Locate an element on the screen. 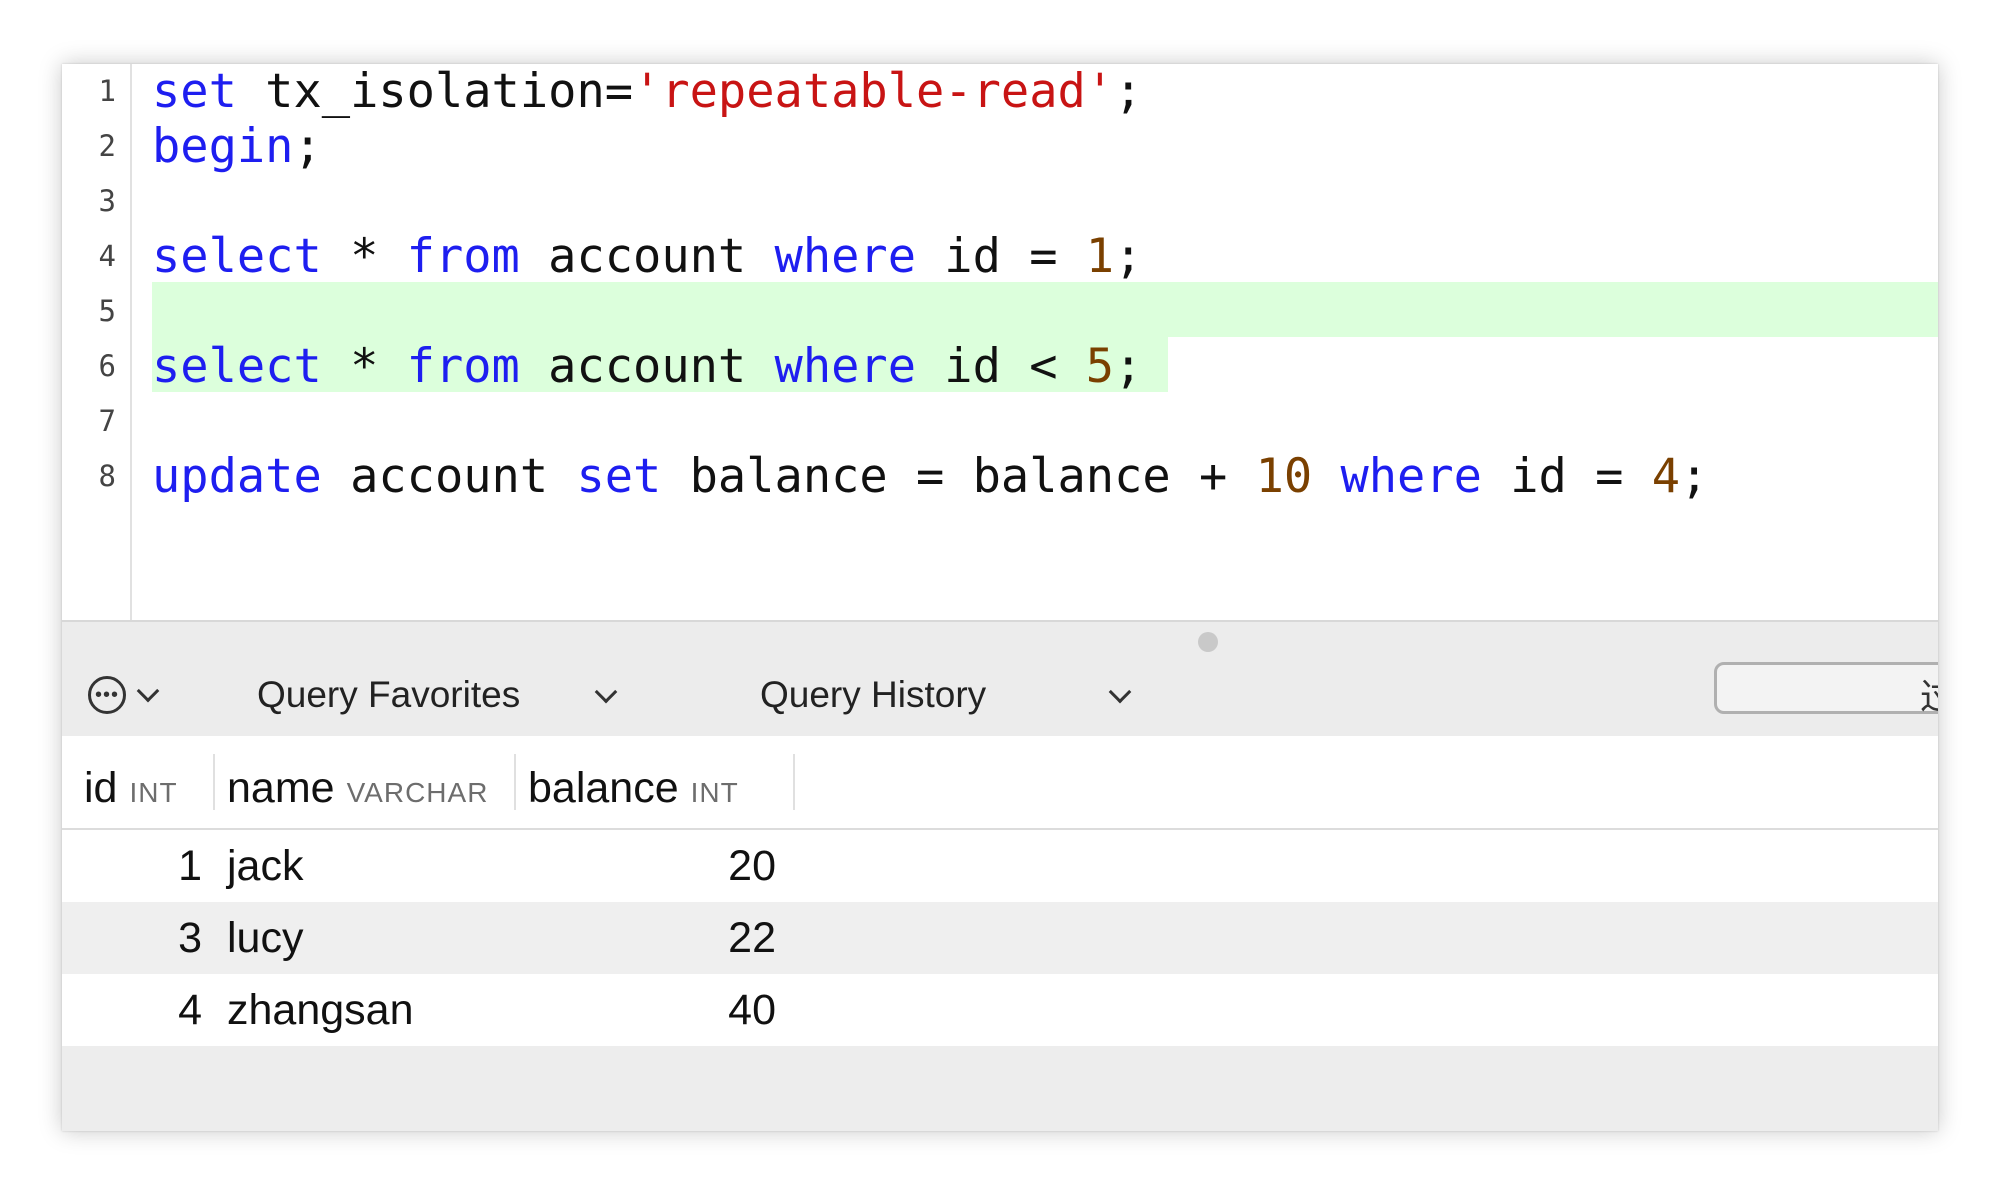 This screenshot has height=1194, width=2000. query-history-button: Query History is located at coordinates (873, 695).